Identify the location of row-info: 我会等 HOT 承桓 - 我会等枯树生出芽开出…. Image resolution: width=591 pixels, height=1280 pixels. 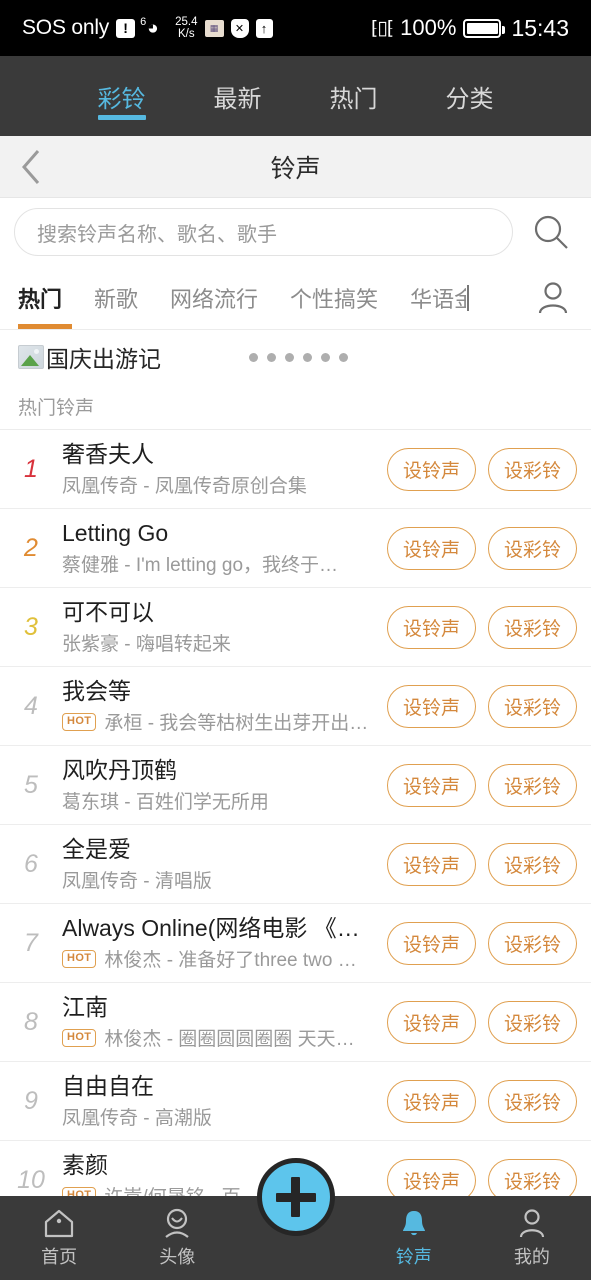
(224, 706).